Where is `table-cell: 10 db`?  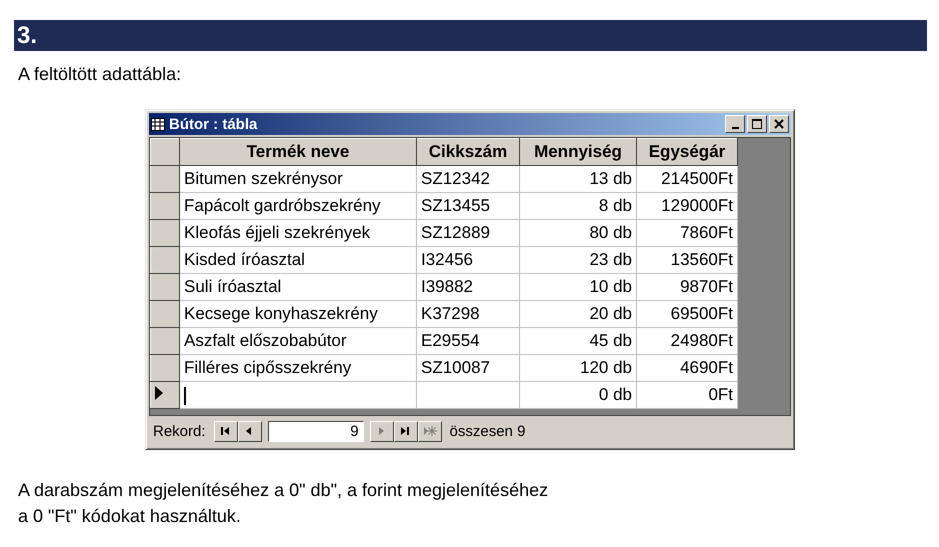 table-cell: 10 db is located at coordinates (578, 287).